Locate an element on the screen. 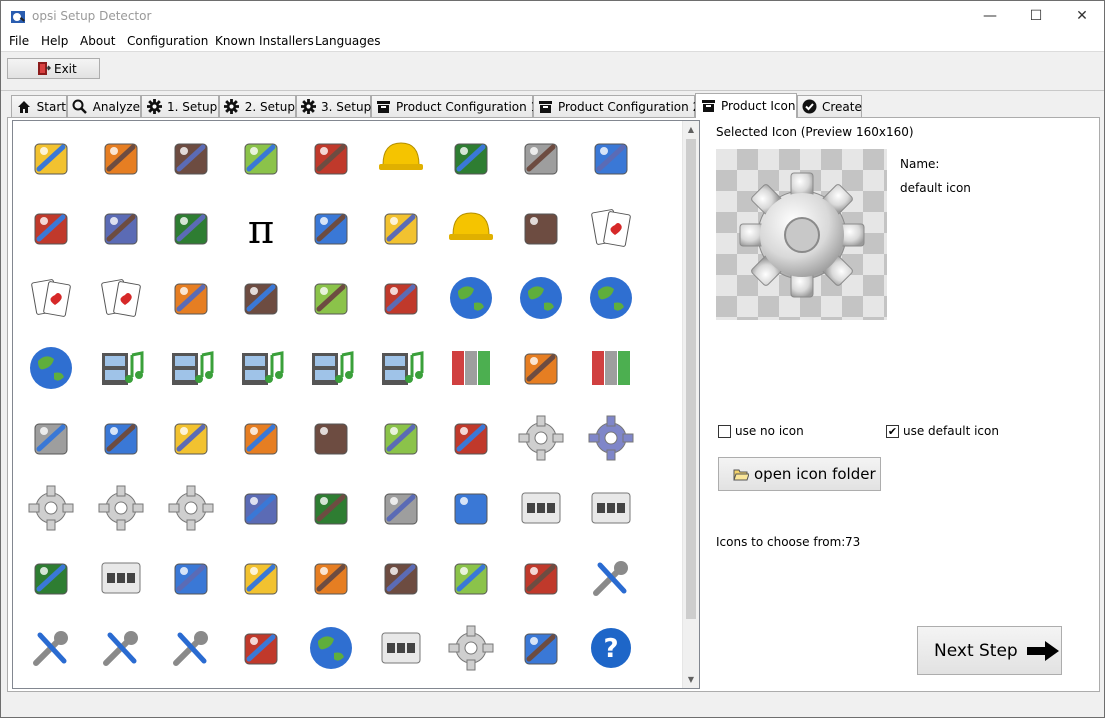 The image size is (1105, 718). next-step-button: Next Step is located at coordinates (989, 650).